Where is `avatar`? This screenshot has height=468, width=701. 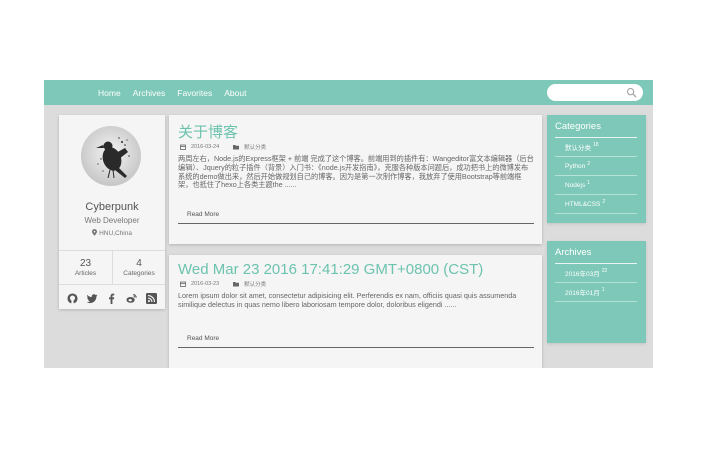
avatar is located at coordinates (111, 156).